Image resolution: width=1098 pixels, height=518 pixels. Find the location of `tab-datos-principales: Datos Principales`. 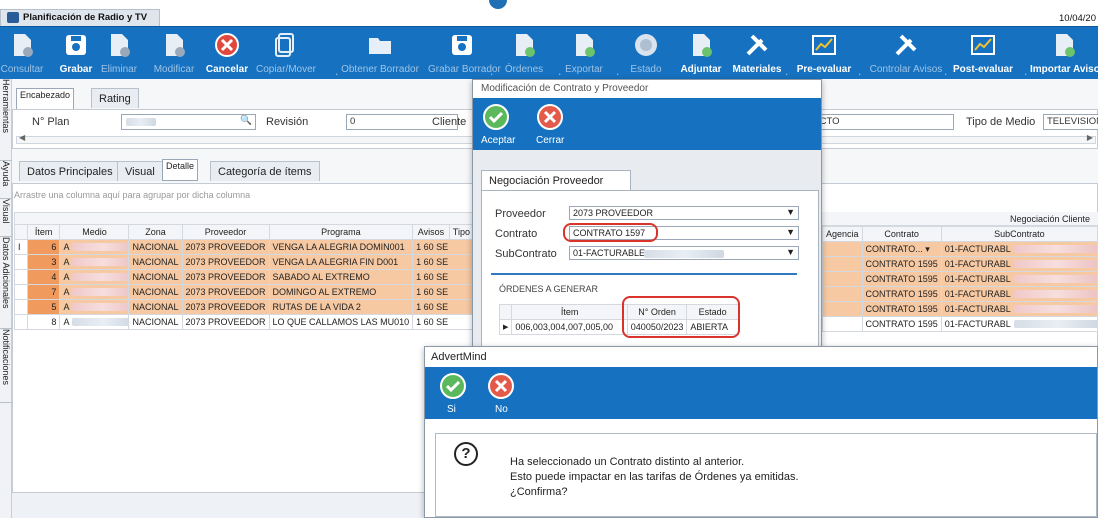

tab-datos-principales: Datos Principales is located at coordinates (70, 171).